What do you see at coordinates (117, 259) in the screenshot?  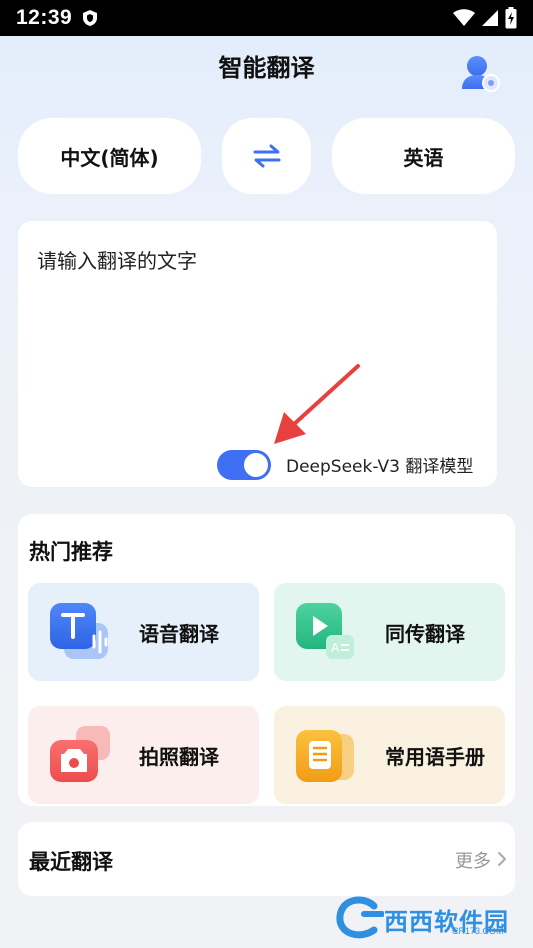 I see `translation-input-placeholder: 请输入翻译的文字` at bounding box center [117, 259].